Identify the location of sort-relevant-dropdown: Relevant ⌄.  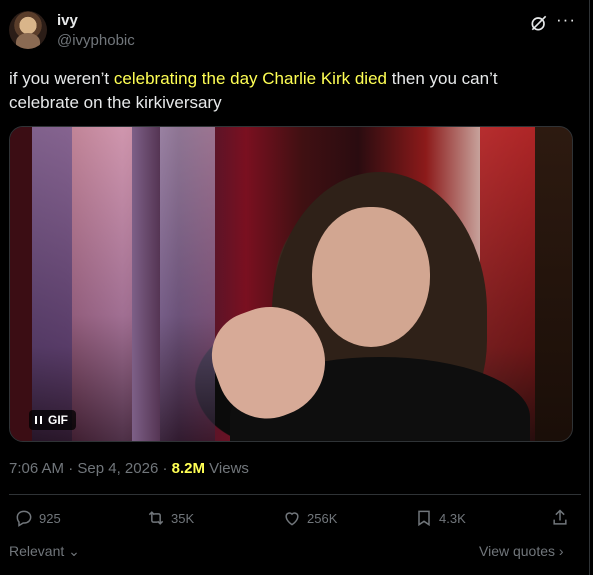
(44, 551).